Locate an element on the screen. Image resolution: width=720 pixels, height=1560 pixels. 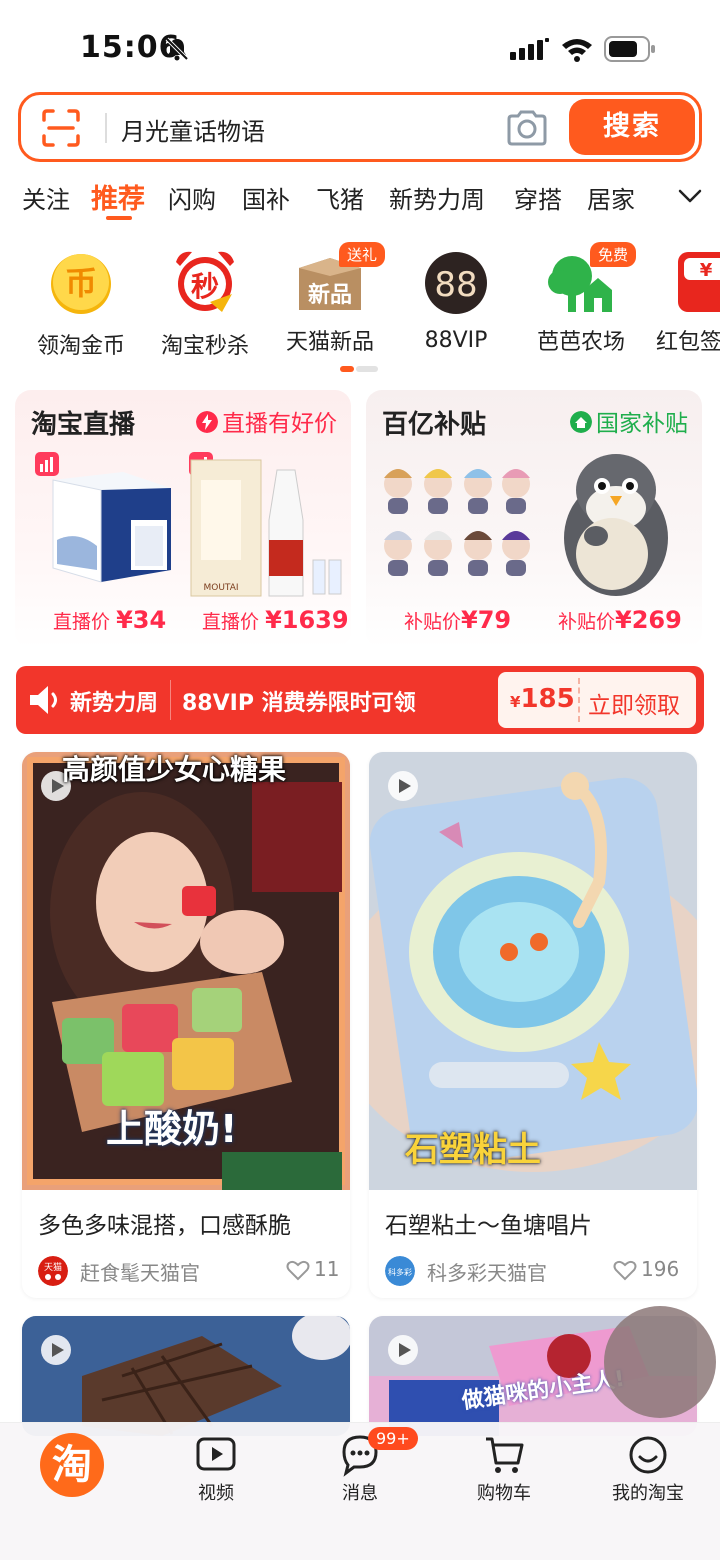
quick-88vip: 88 88VIP is located at coordinates (456, 299).